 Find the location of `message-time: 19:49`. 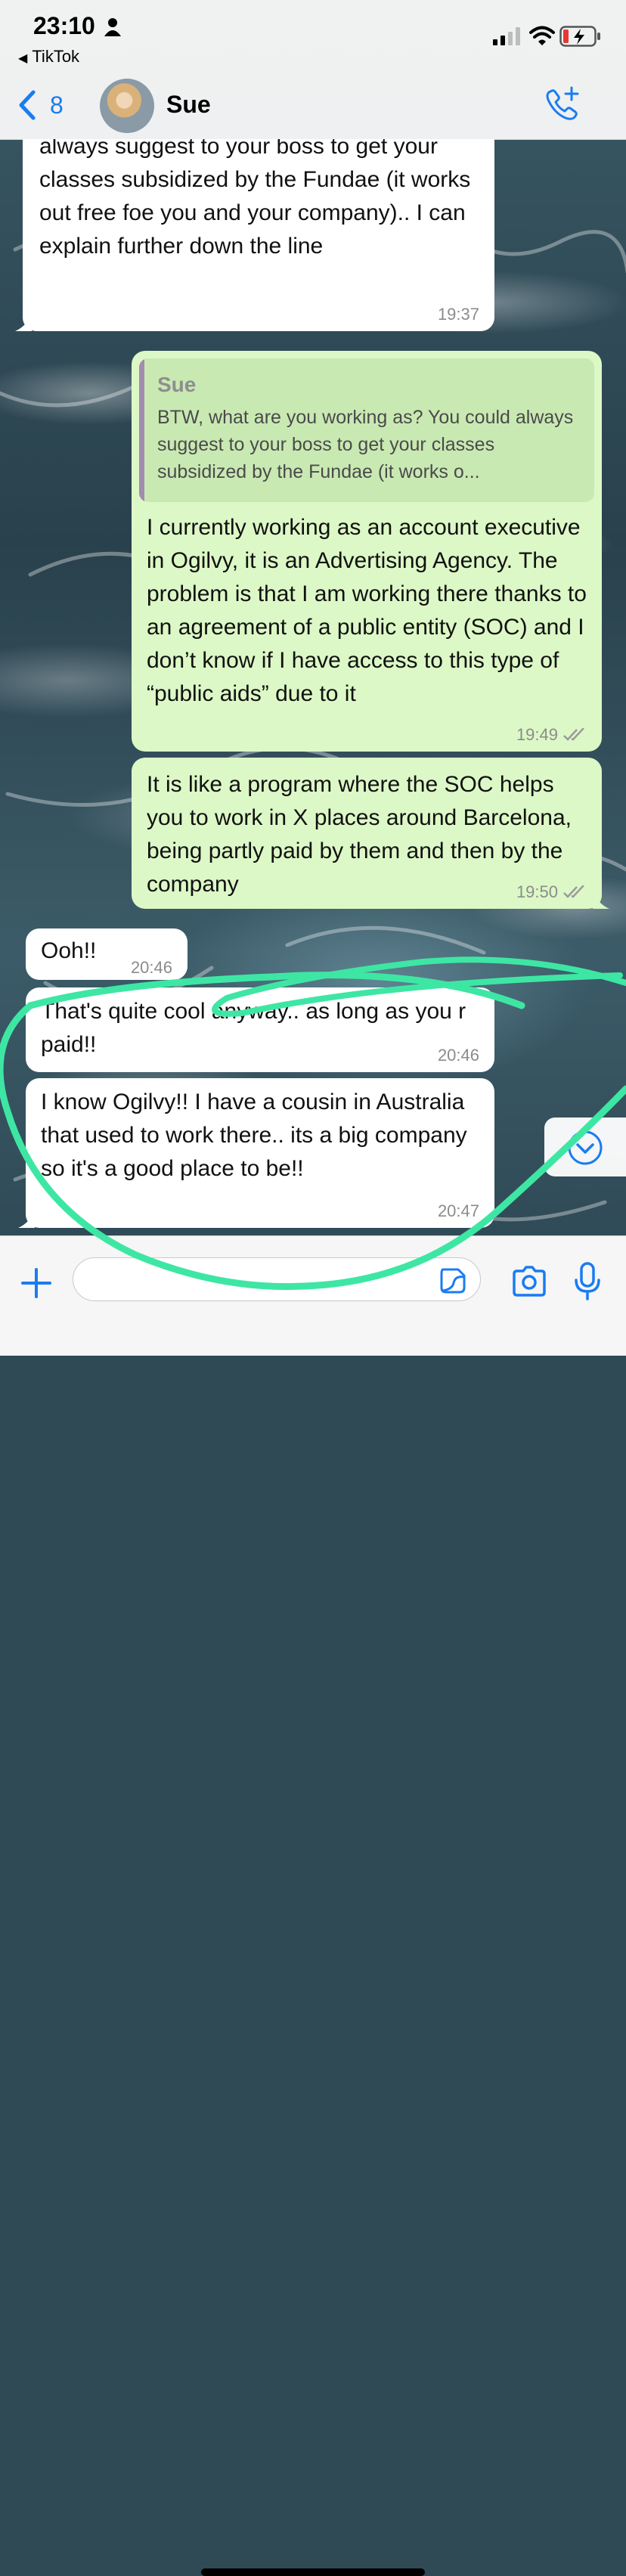

message-time: 19:49 is located at coordinates (551, 735).